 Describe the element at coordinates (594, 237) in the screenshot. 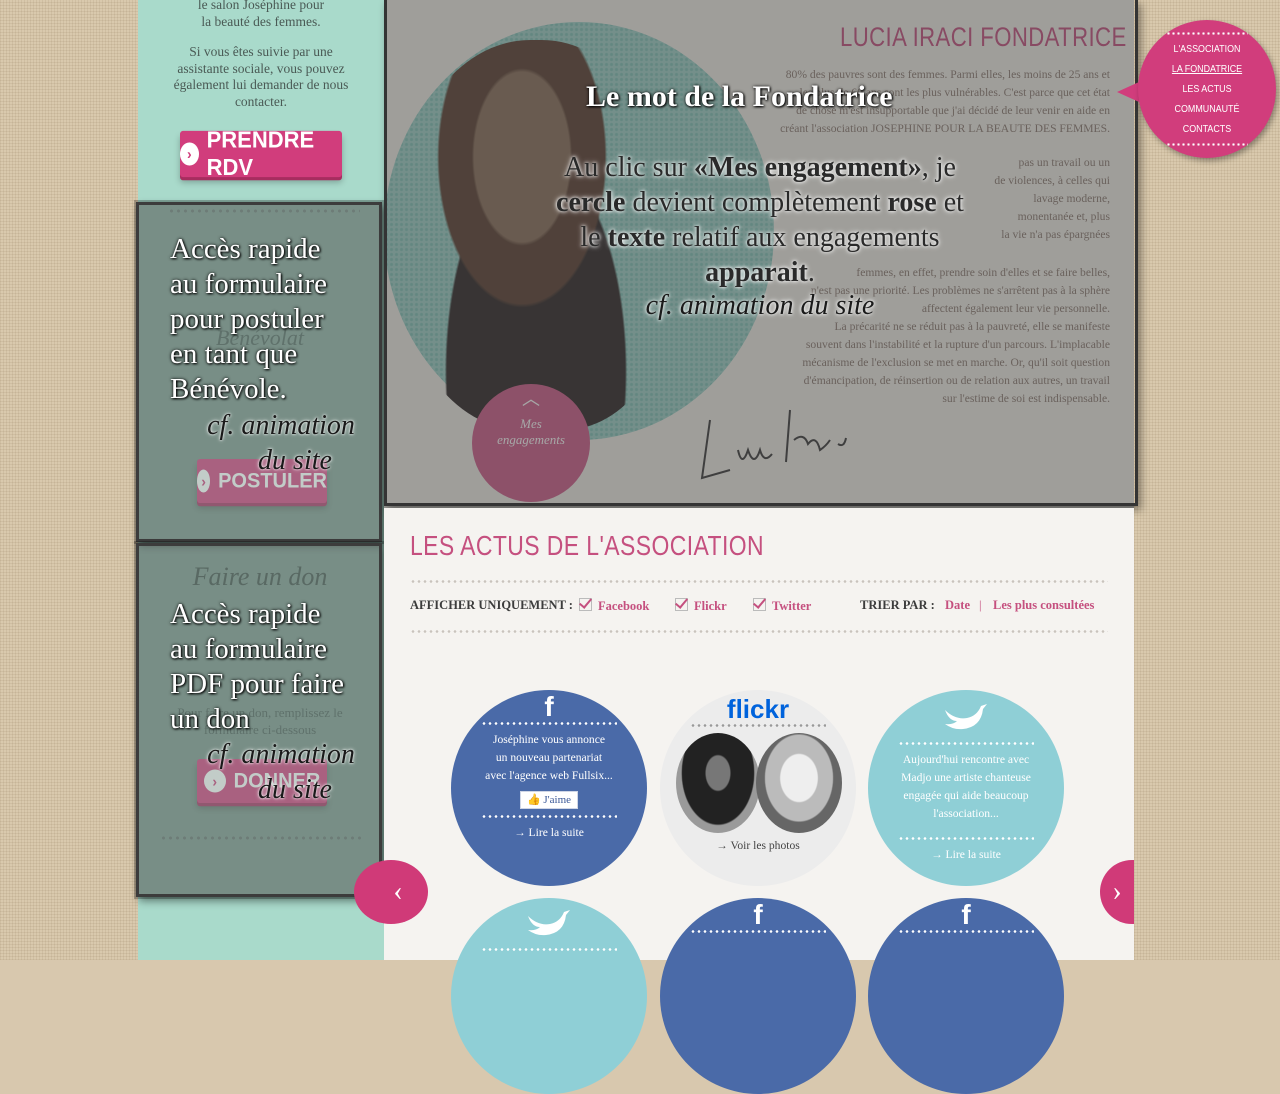

I see `overlay-text: le` at that location.